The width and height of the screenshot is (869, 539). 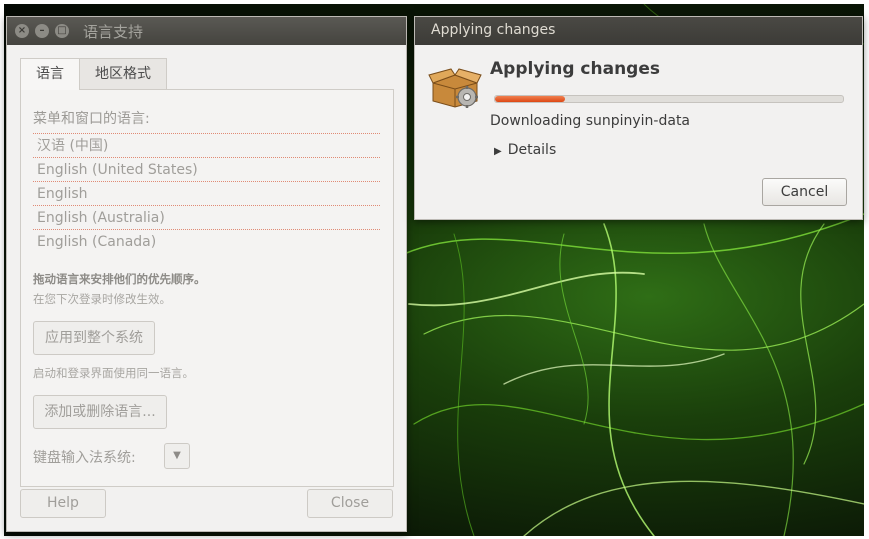 What do you see at coordinates (119, 279) in the screenshot?
I see `drag-order-note: 拖动语言来安排他们的优先顺序。` at bounding box center [119, 279].